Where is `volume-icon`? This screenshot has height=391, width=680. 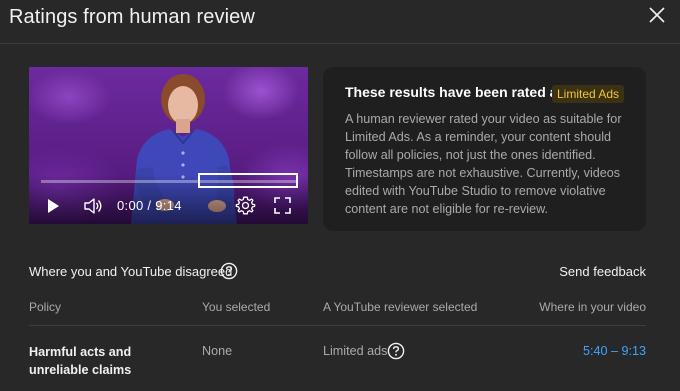 volume-icon is located at coordinates (93, 206).